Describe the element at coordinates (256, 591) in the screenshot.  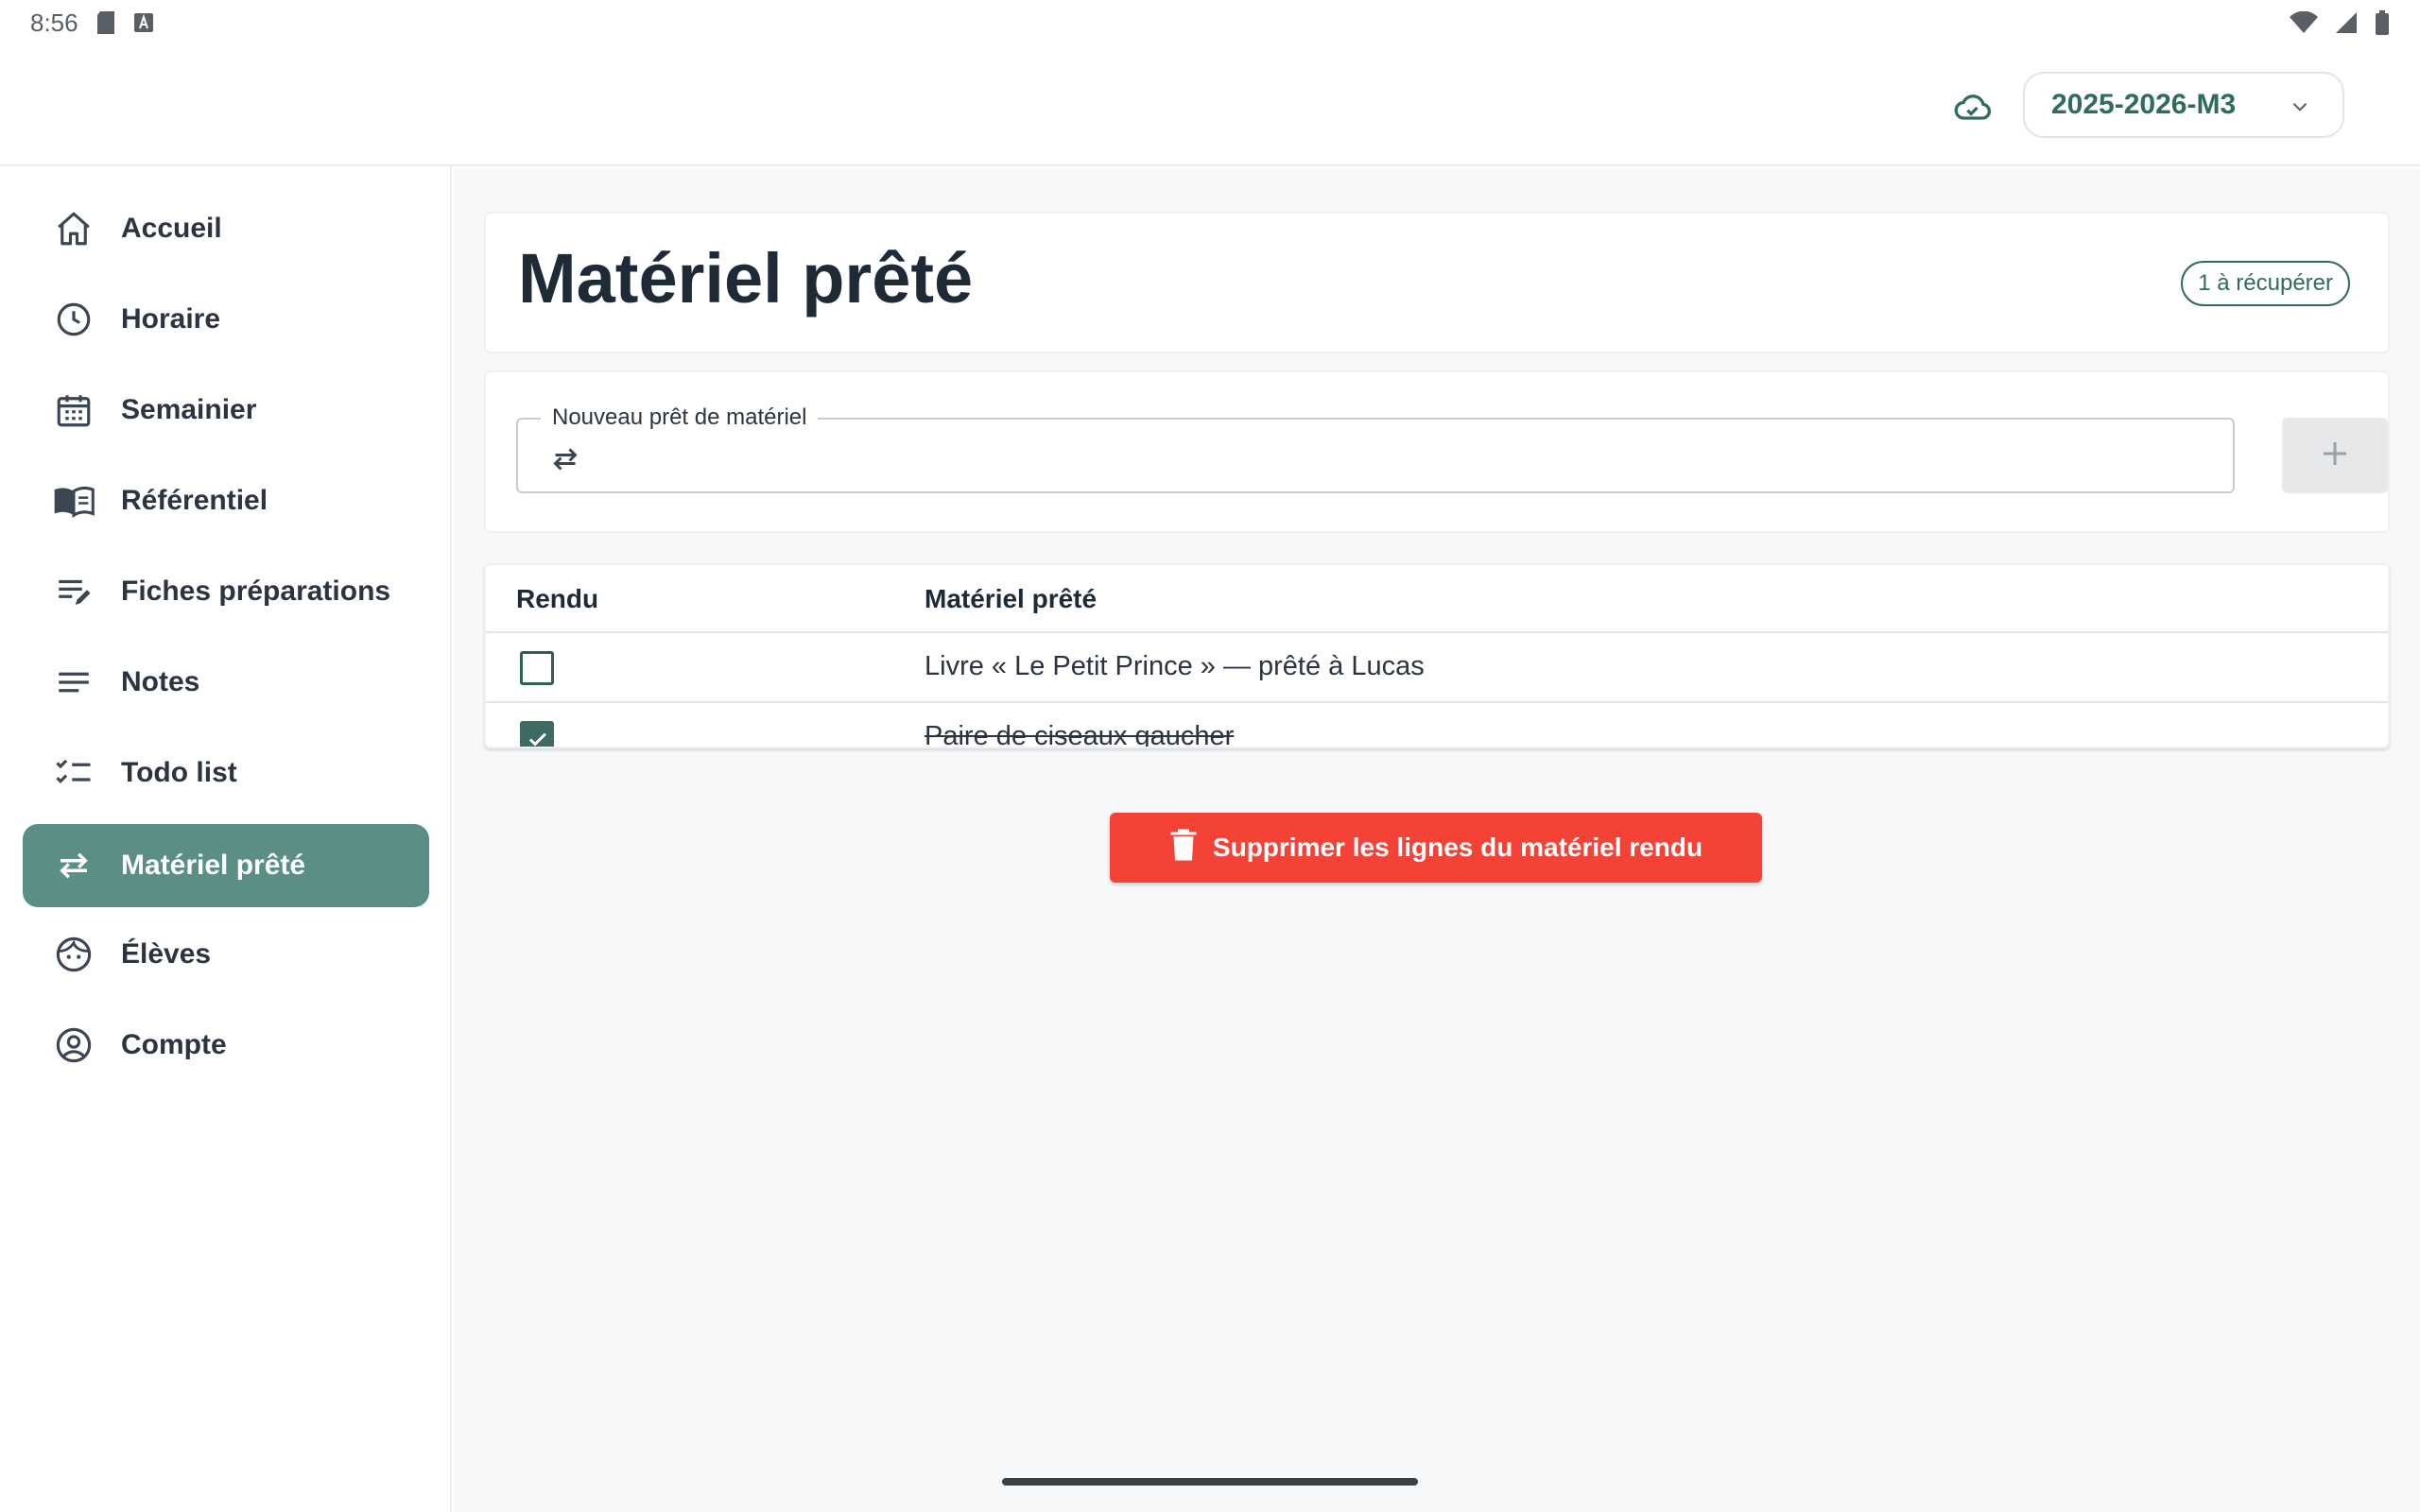
I see `sidebar-item-label: Fiches préparations` at that location.